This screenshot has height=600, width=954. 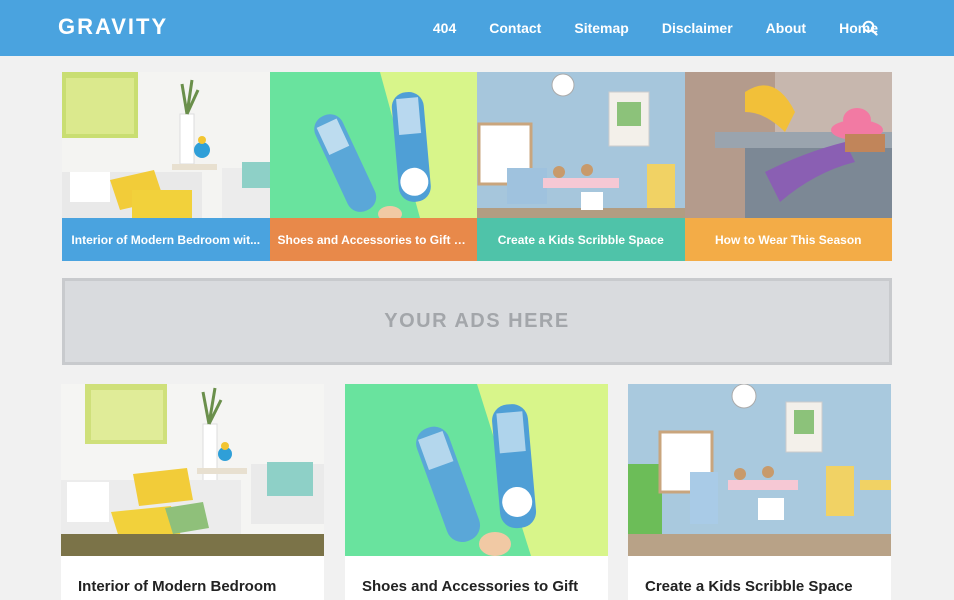 I want to click on post-title: Interior of Modern Bedroom with Bed, so click(x=194, y=588).